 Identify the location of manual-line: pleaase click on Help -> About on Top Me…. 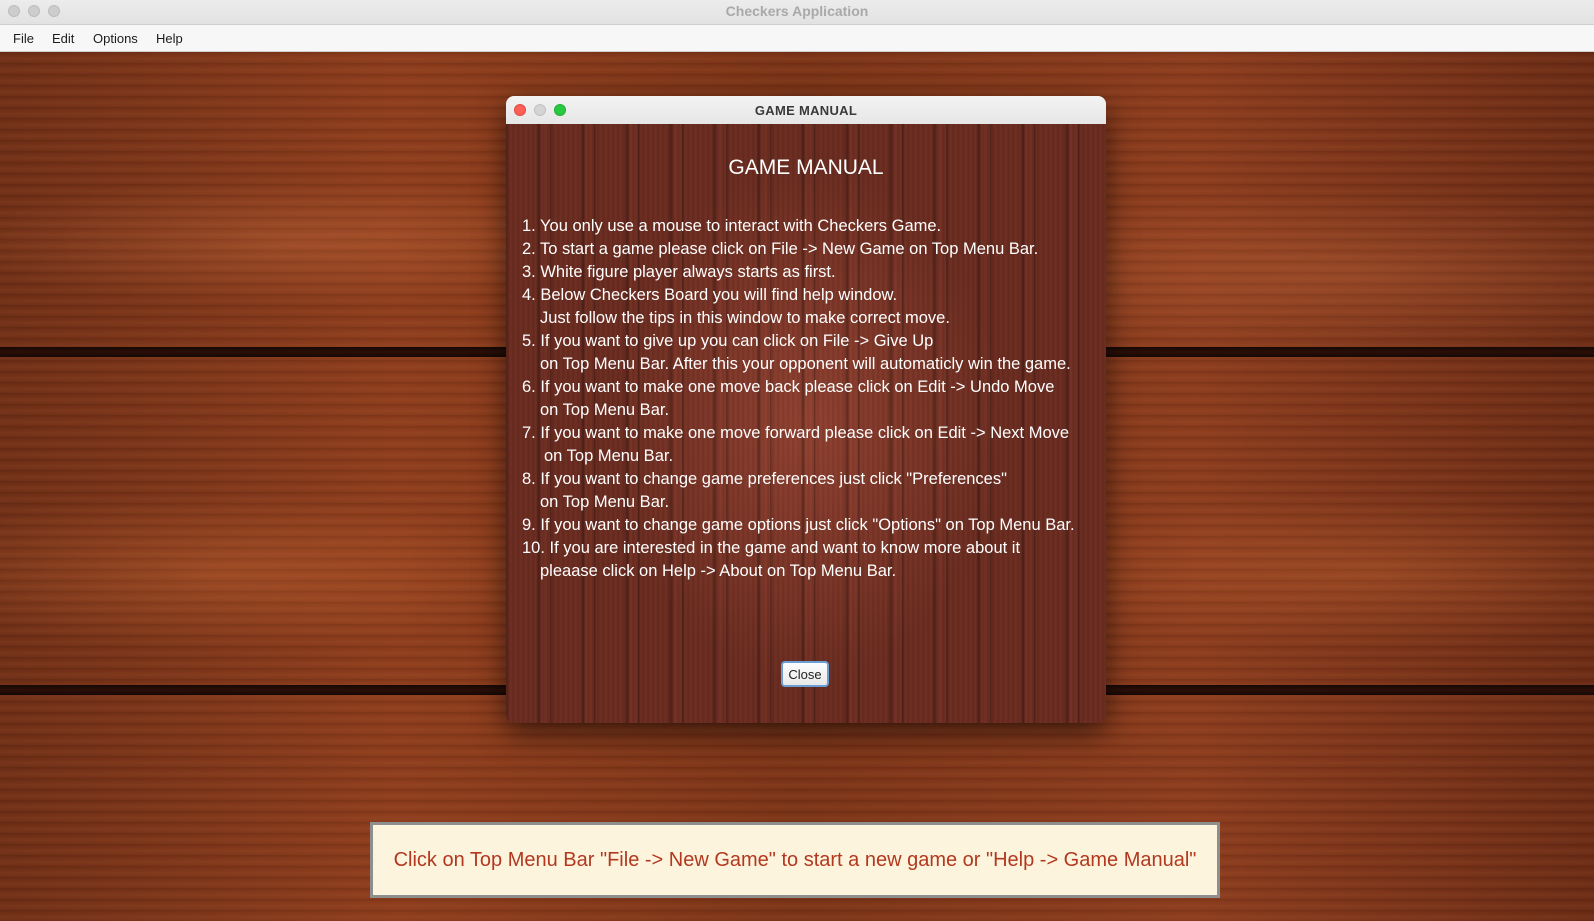
(718, 571).